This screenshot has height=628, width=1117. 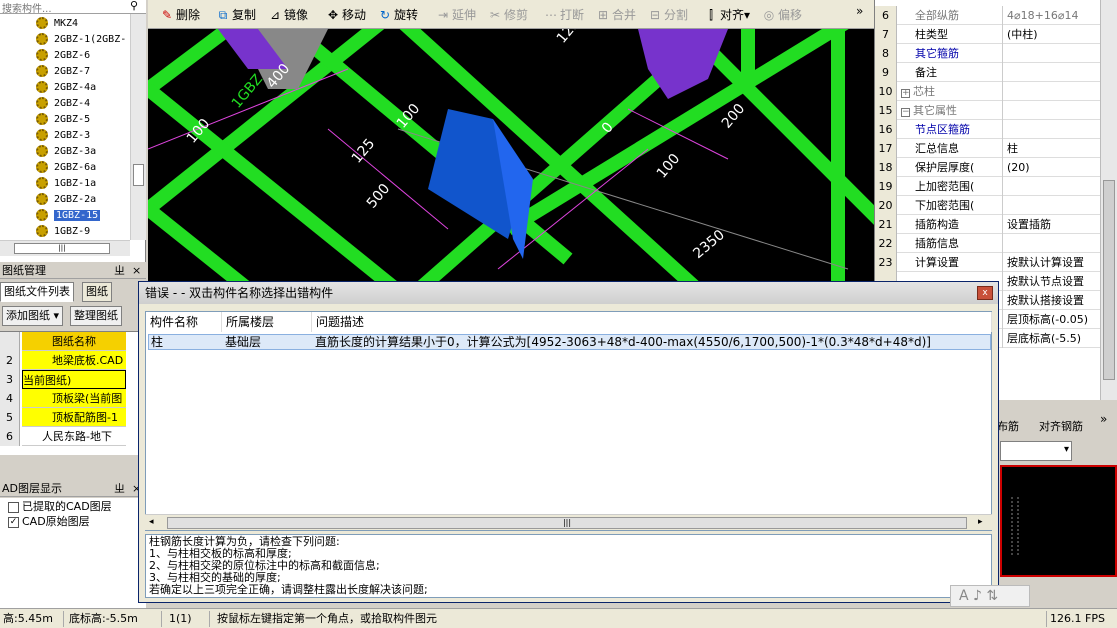 I want to click on move-button: ✥ 移动, so click(x=346, y=15).